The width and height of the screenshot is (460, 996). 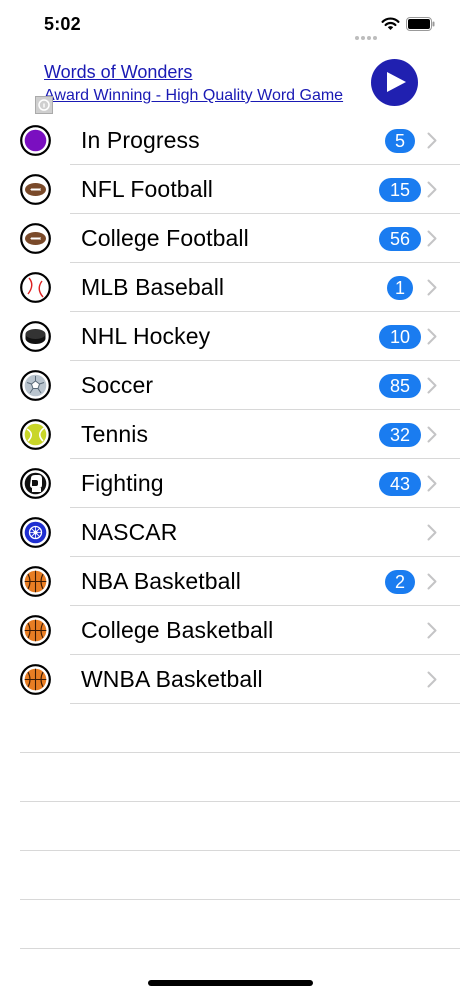 What do you see at coordinates (230, 140) in the screenshot?
I see `sport-row-in-progress: In Progress 5` at bounding box center [230, 140].